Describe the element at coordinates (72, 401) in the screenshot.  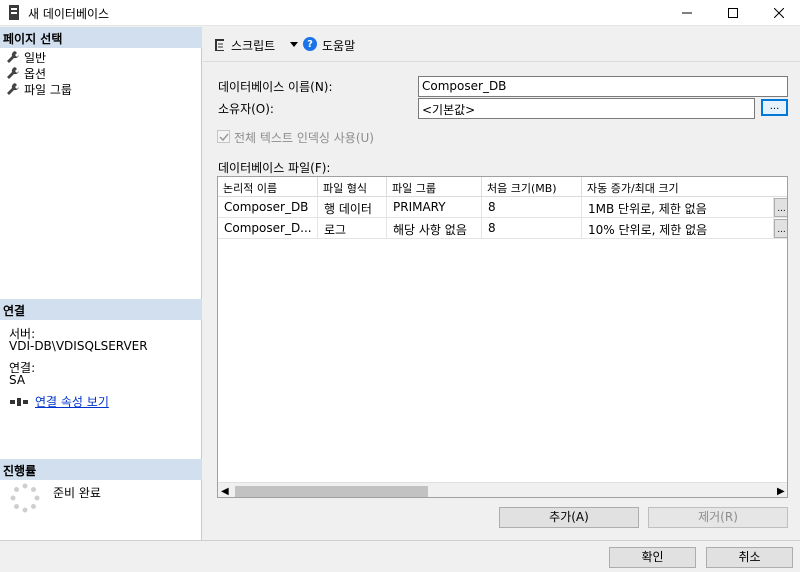
I see `view-connection-properties-link: 연결 속성 보기` at that location.